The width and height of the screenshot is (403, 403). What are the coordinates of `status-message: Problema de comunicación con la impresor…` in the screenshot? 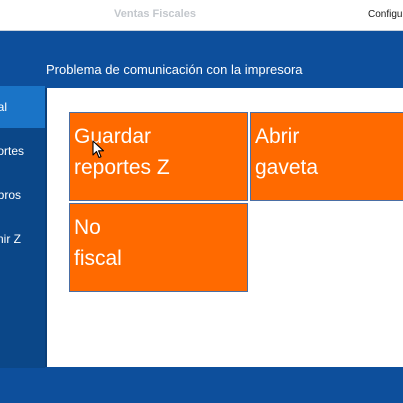 It's located at (174, 69).